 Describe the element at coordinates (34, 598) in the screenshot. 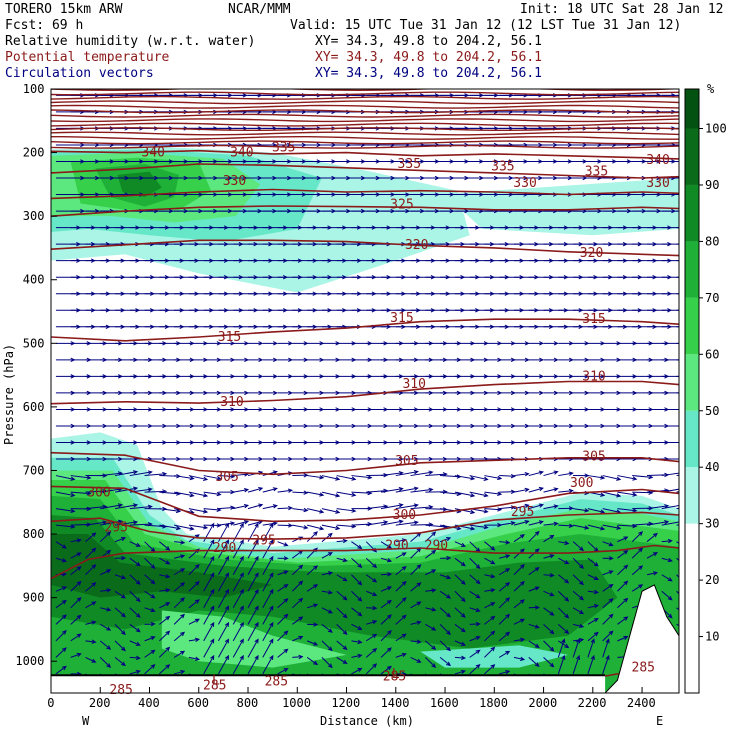

I see `y-tick-label-900: 900` at that location.